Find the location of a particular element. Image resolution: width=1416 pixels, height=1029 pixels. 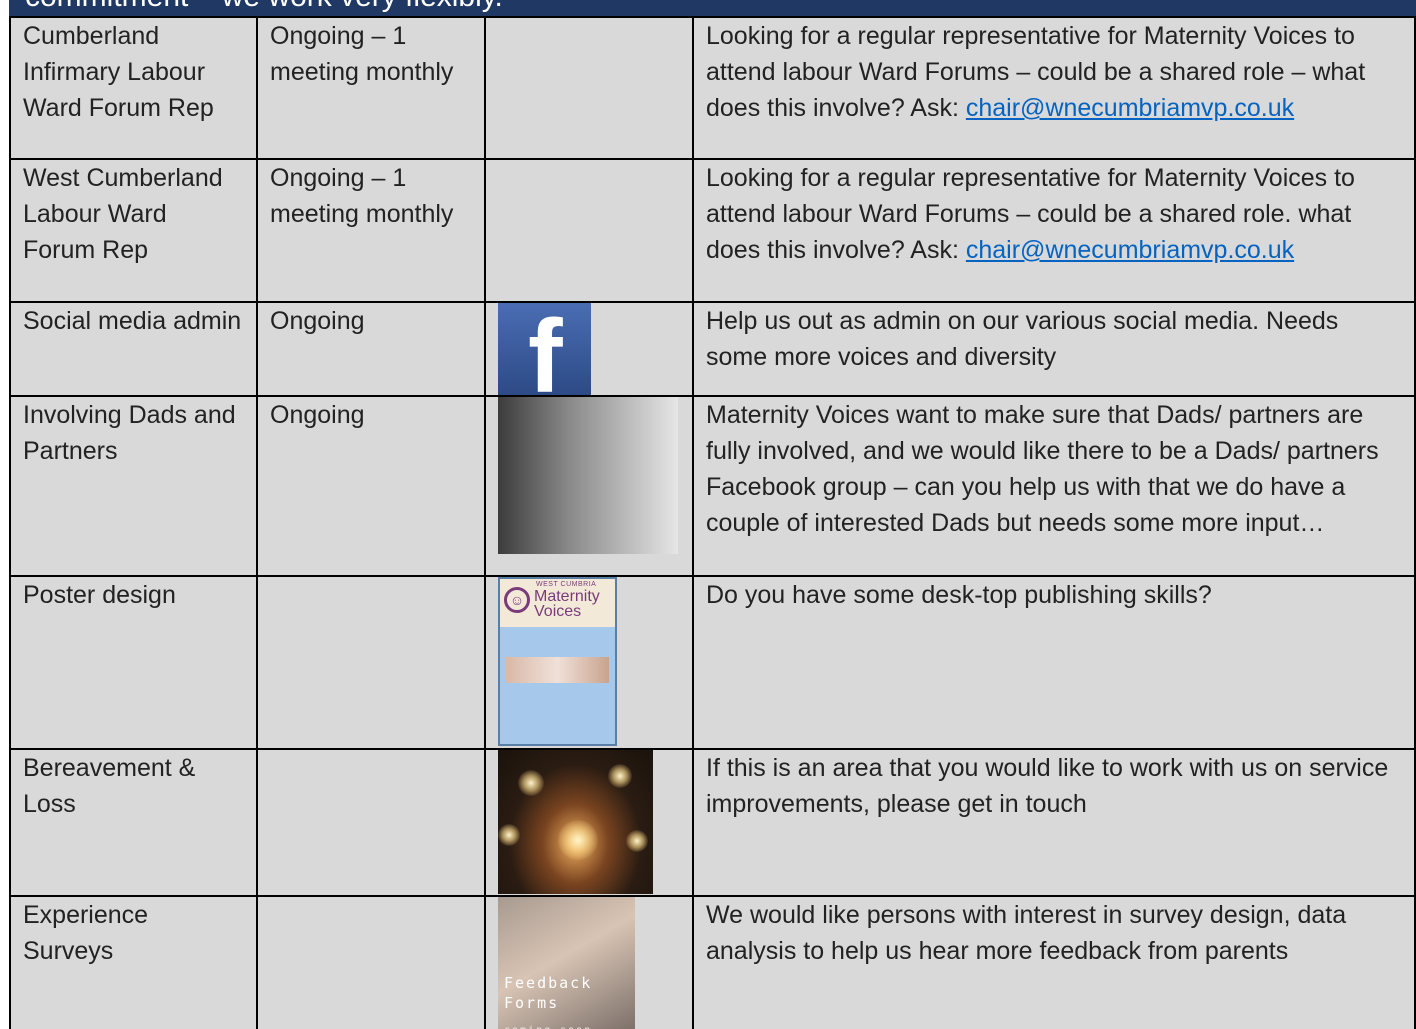

maternity-voices-poster: ☺ WEST CUMBRIA Maternity Voices is located at coordinates (557, 662).